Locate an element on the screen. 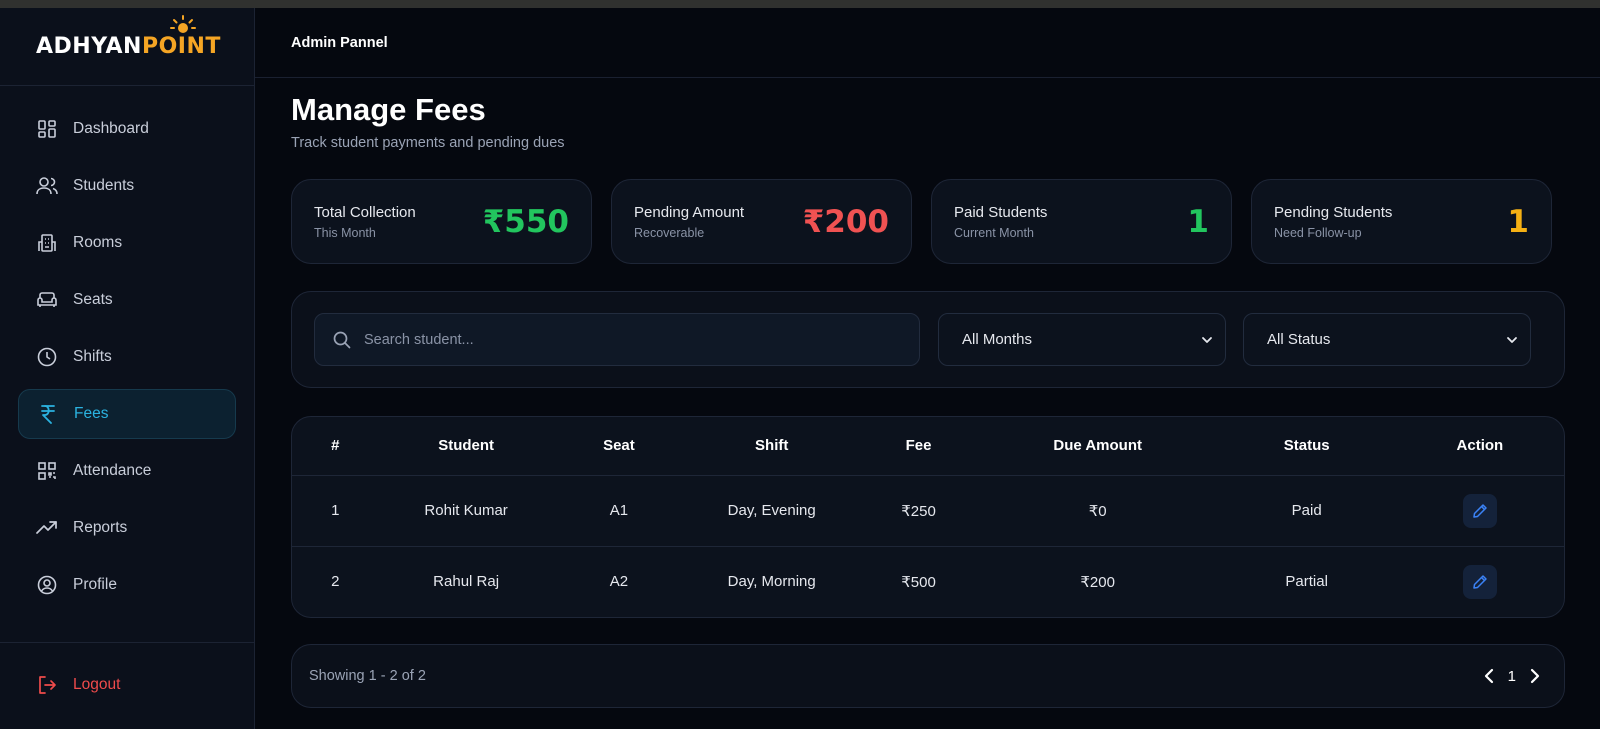 The image size is (1600, 729). sidebar-item-label: Fees is located at coordinates (91, 413).